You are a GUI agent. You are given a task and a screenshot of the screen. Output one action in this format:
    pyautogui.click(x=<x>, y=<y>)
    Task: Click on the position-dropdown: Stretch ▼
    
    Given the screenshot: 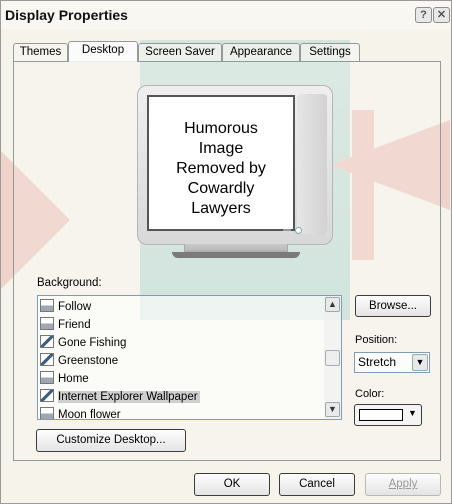 What is the action you would take?
    pyautogui.click(x=392, y=362)
    